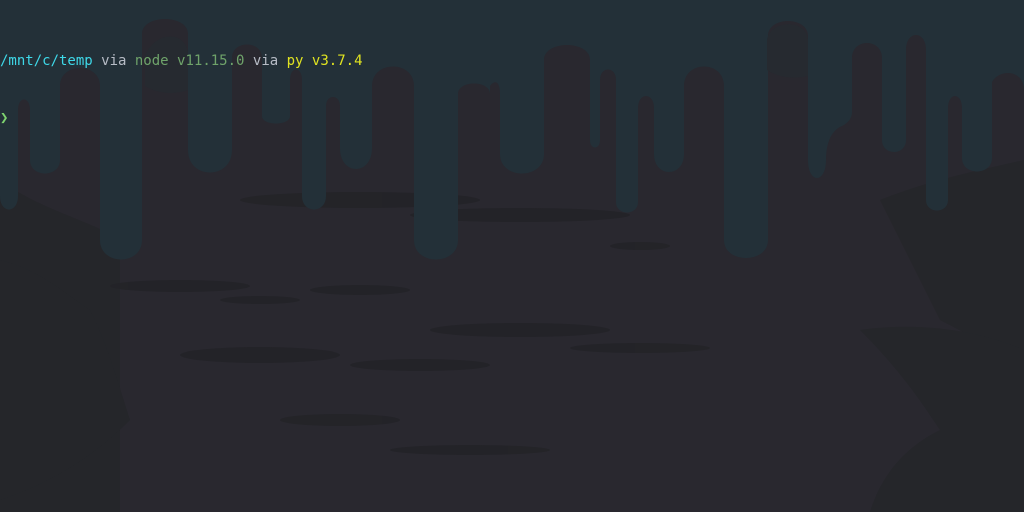  What do you see at coordinates (181, 118) in the screenshot?
I see `prompt-input-line: ❯` at bounding box center [181, 118].